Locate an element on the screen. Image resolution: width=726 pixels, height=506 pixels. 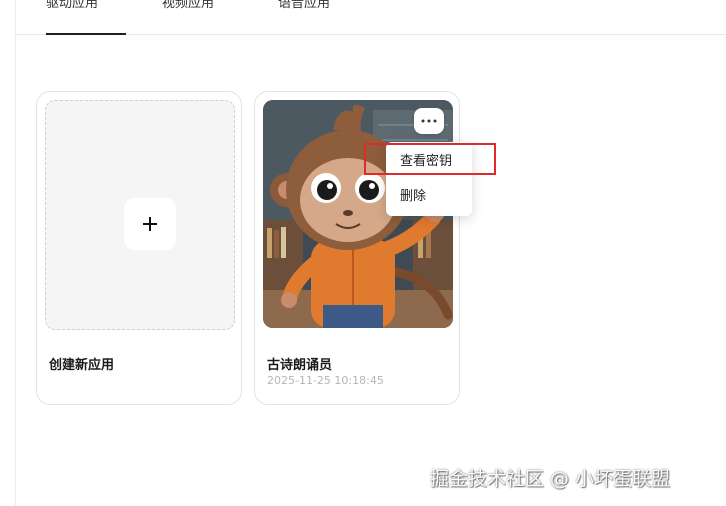
ellipsis-icon is located at coordinates (429, 121).